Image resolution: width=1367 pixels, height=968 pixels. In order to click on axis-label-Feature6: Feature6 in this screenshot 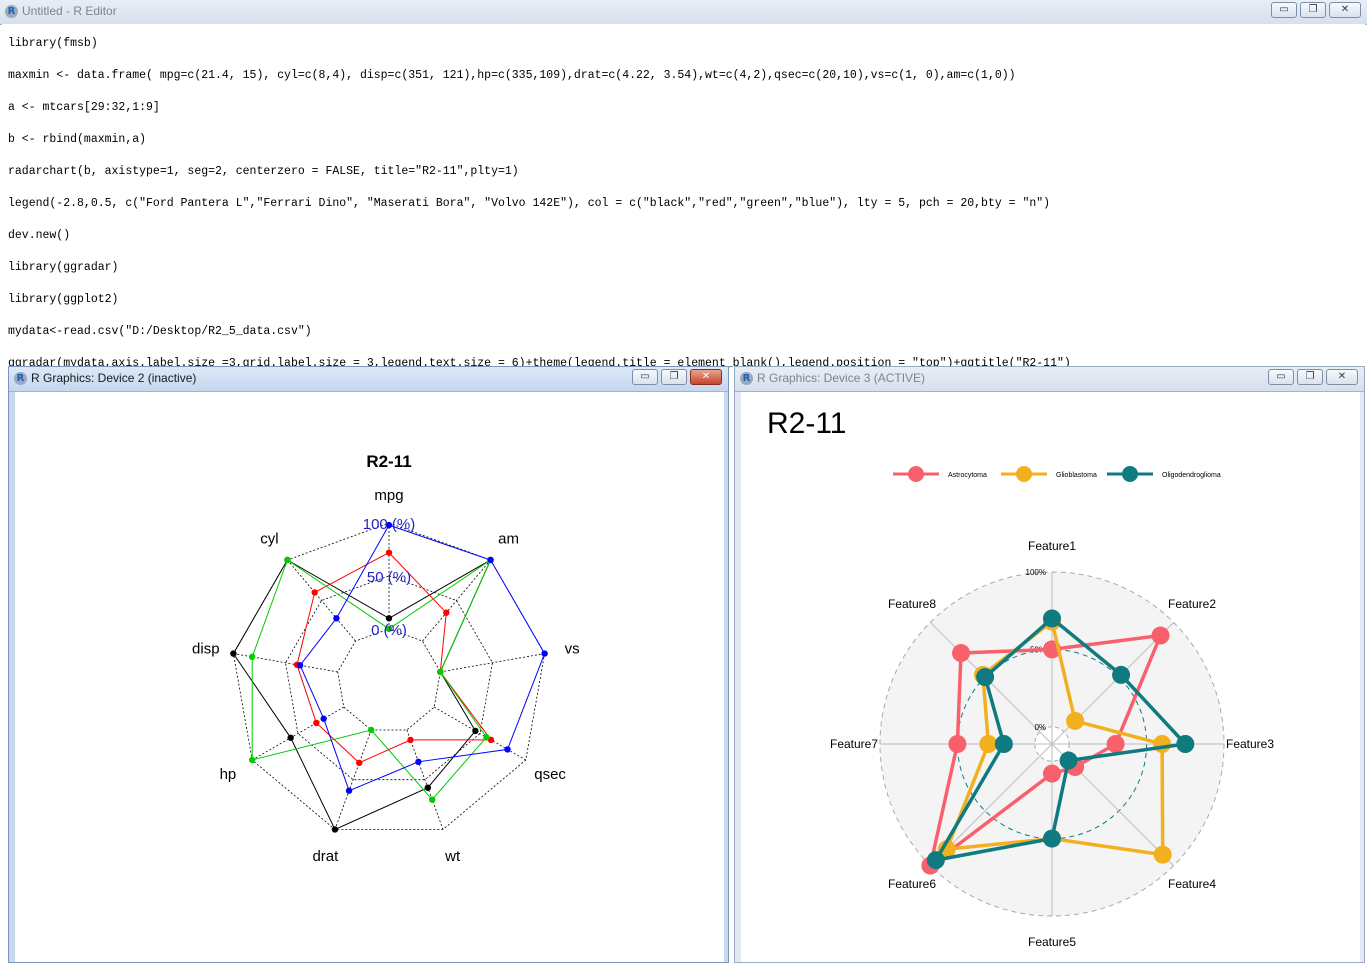, I will do `click(912, 884)`.